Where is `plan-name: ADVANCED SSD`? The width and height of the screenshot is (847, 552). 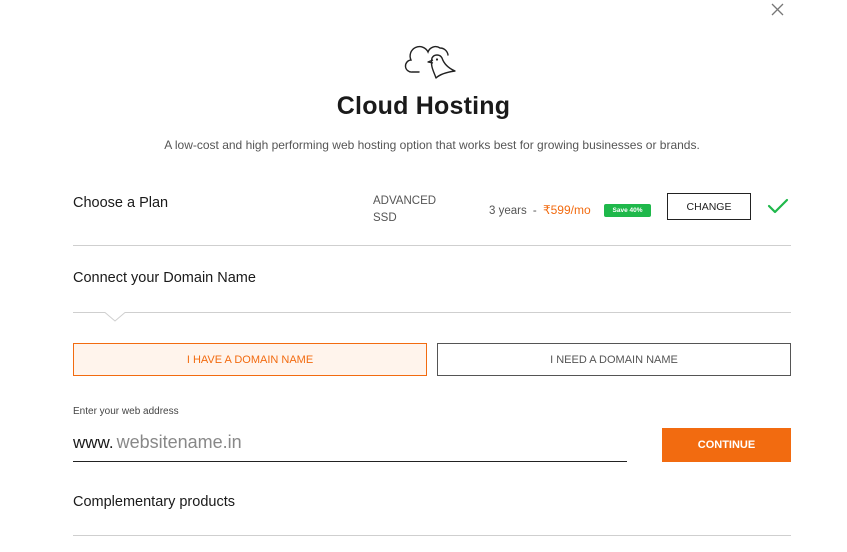
plan-name: ADVANCED SSD is located at coordinates (413, 210).